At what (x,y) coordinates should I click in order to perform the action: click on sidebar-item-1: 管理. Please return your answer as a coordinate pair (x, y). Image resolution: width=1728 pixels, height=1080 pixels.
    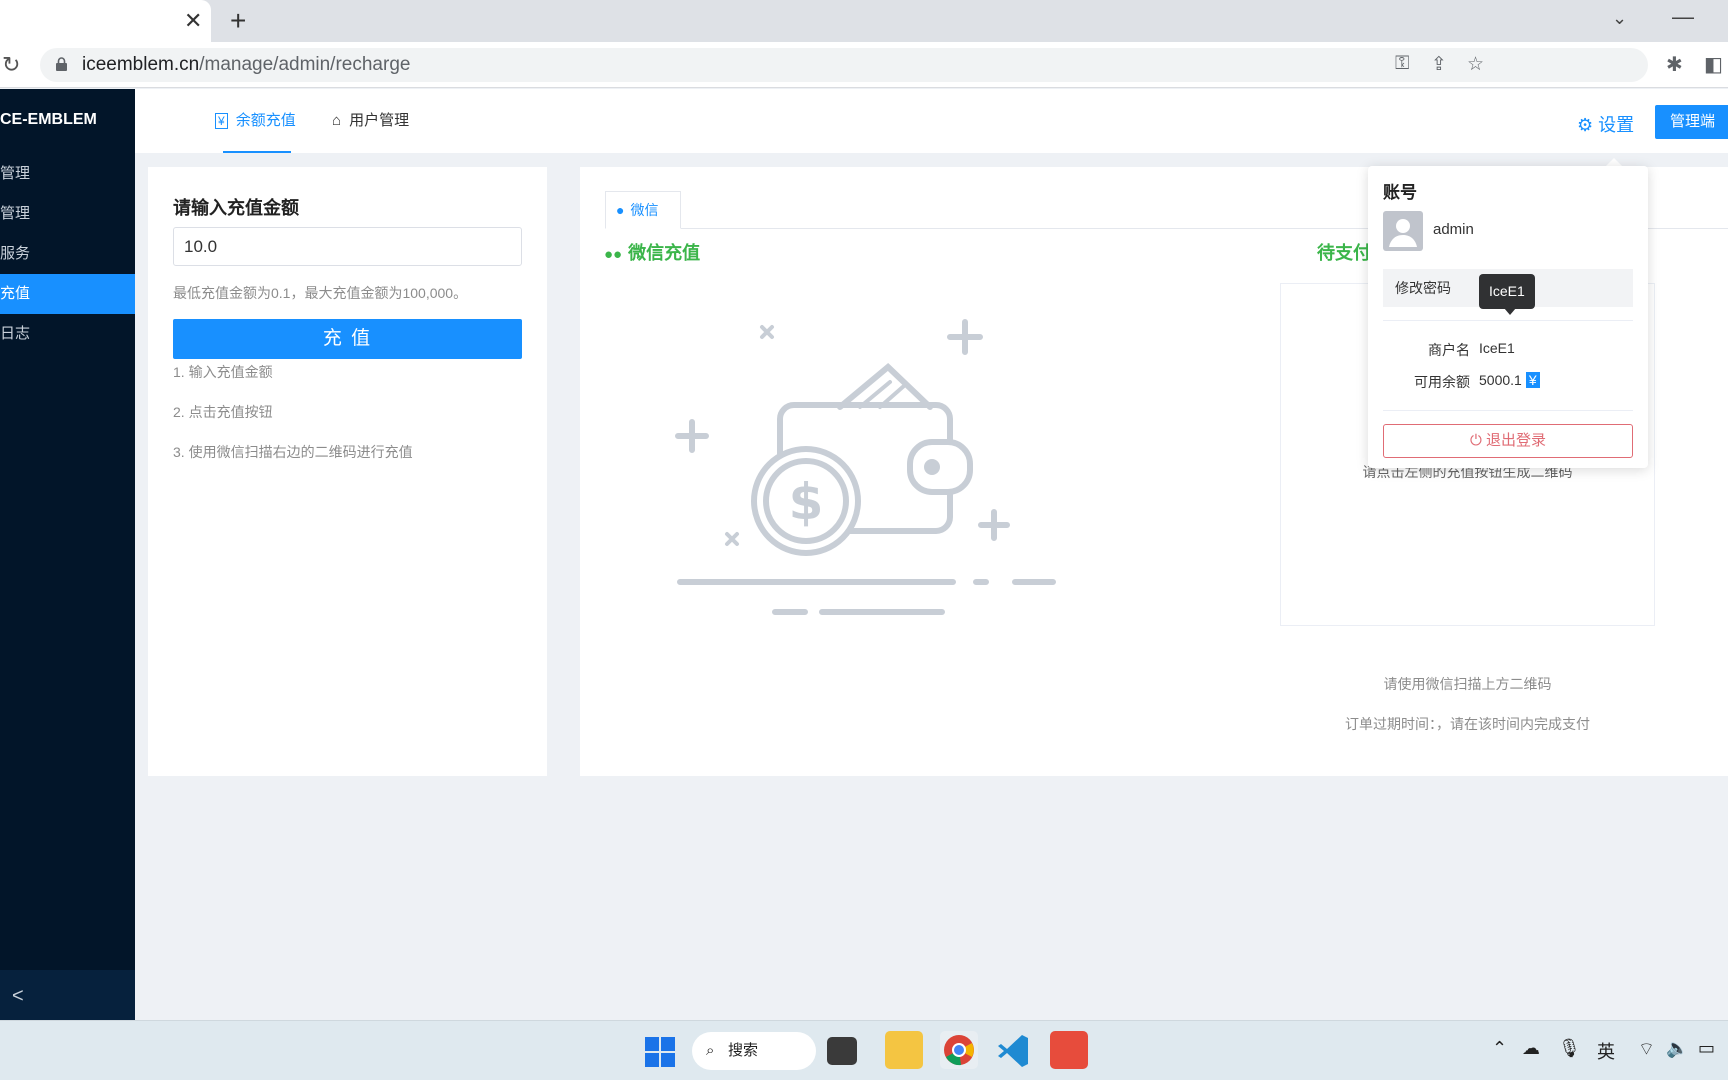
    Looking at the image, I should click on (67, 174).